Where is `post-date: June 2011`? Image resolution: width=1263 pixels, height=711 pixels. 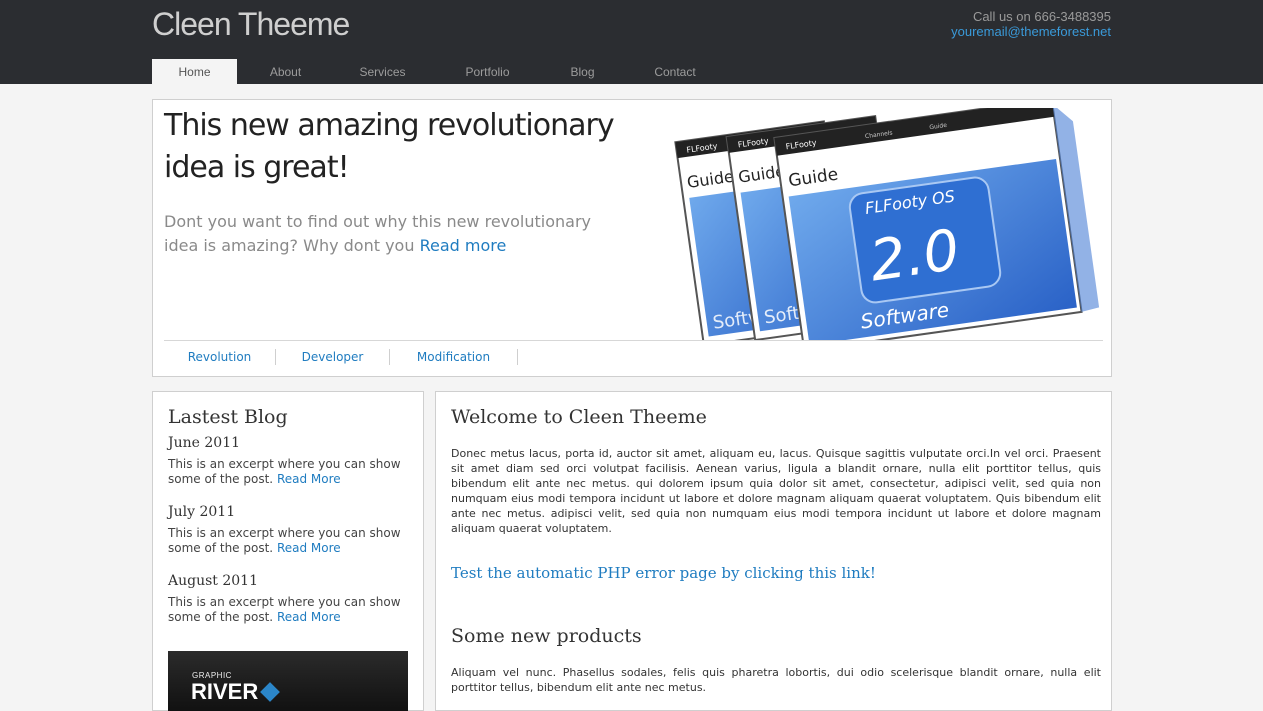
post-date: June 2011 is located at coordinates (204, 443).